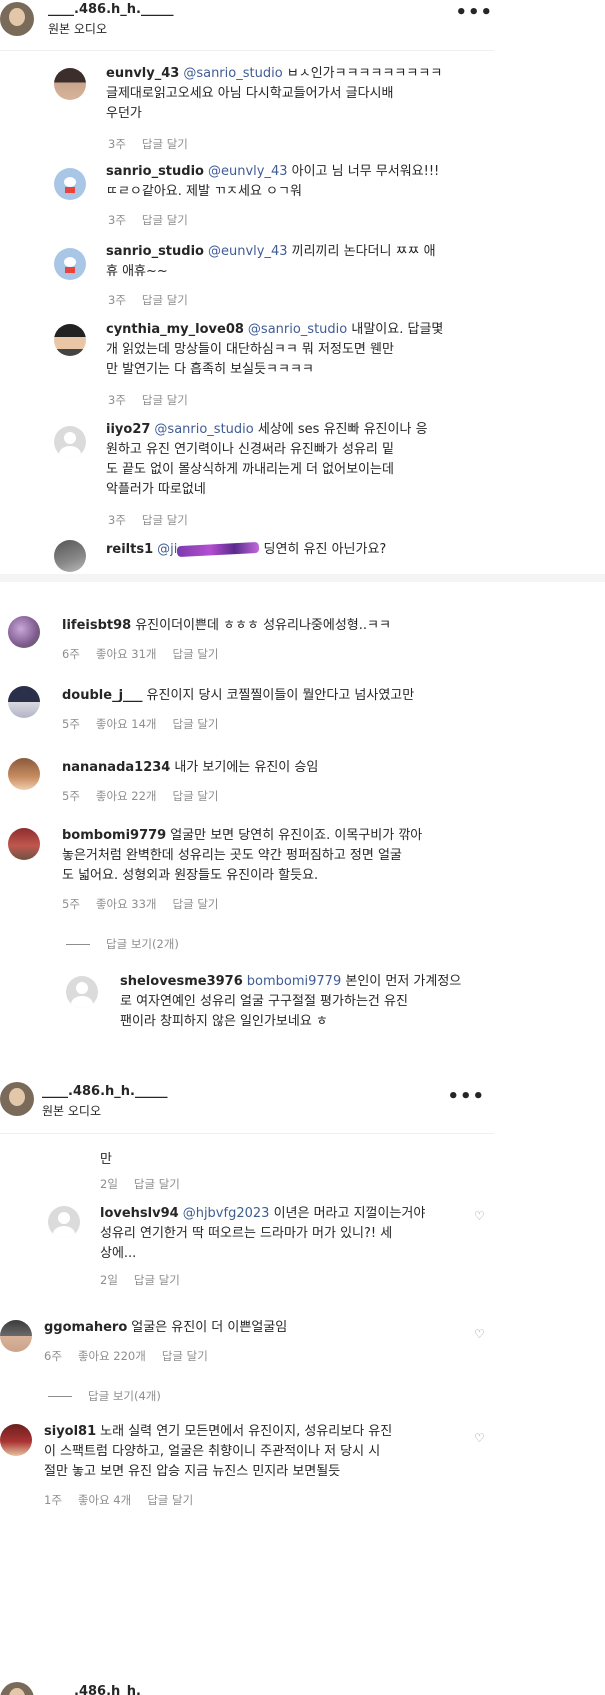 The height and width of the screenshot is (1695, 605). Describe the element at coordinates (294, 981) in the screenshot. I see `mention-link: bombomi9779` at that location.